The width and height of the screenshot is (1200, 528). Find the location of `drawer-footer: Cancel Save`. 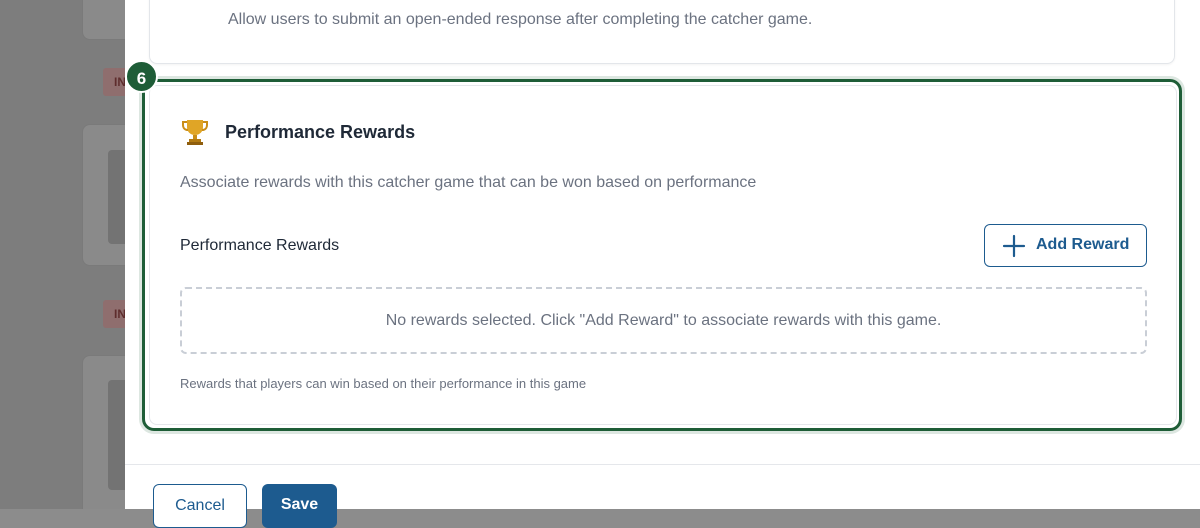

drawer-footer: Cancel Save is located at coordinates (662, 496).